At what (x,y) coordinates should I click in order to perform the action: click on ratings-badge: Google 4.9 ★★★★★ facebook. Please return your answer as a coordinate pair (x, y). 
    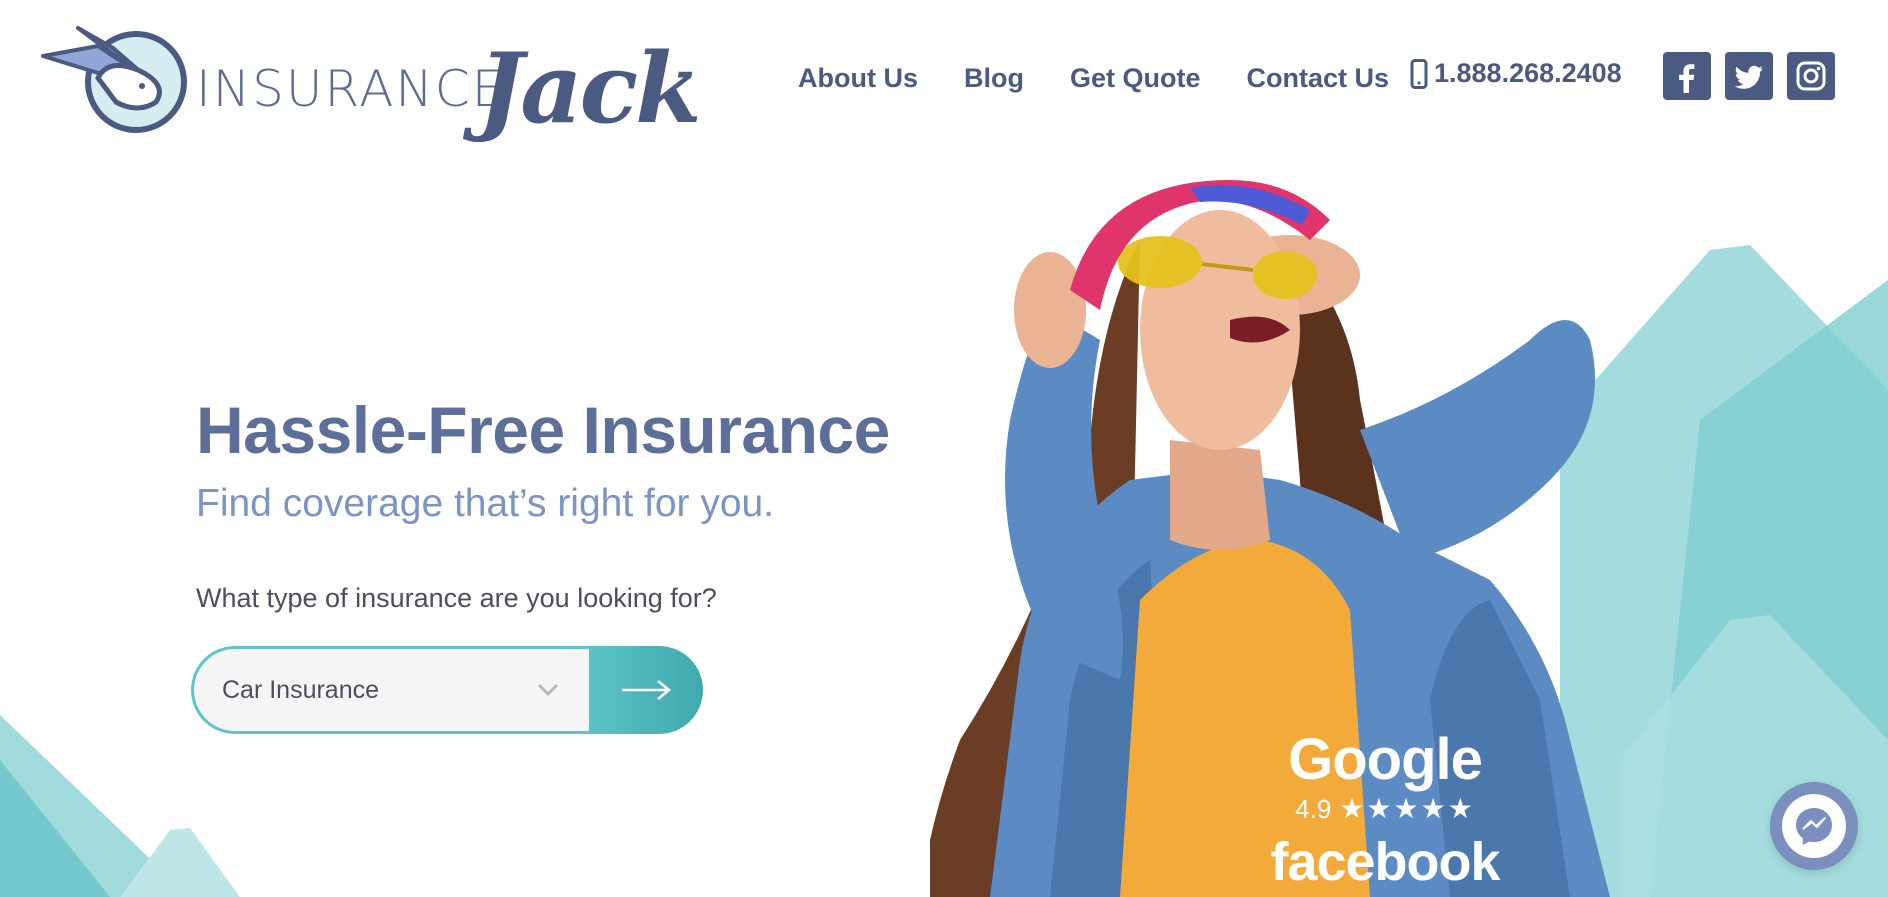
    Looking at the image, I should click on (1385, 810).